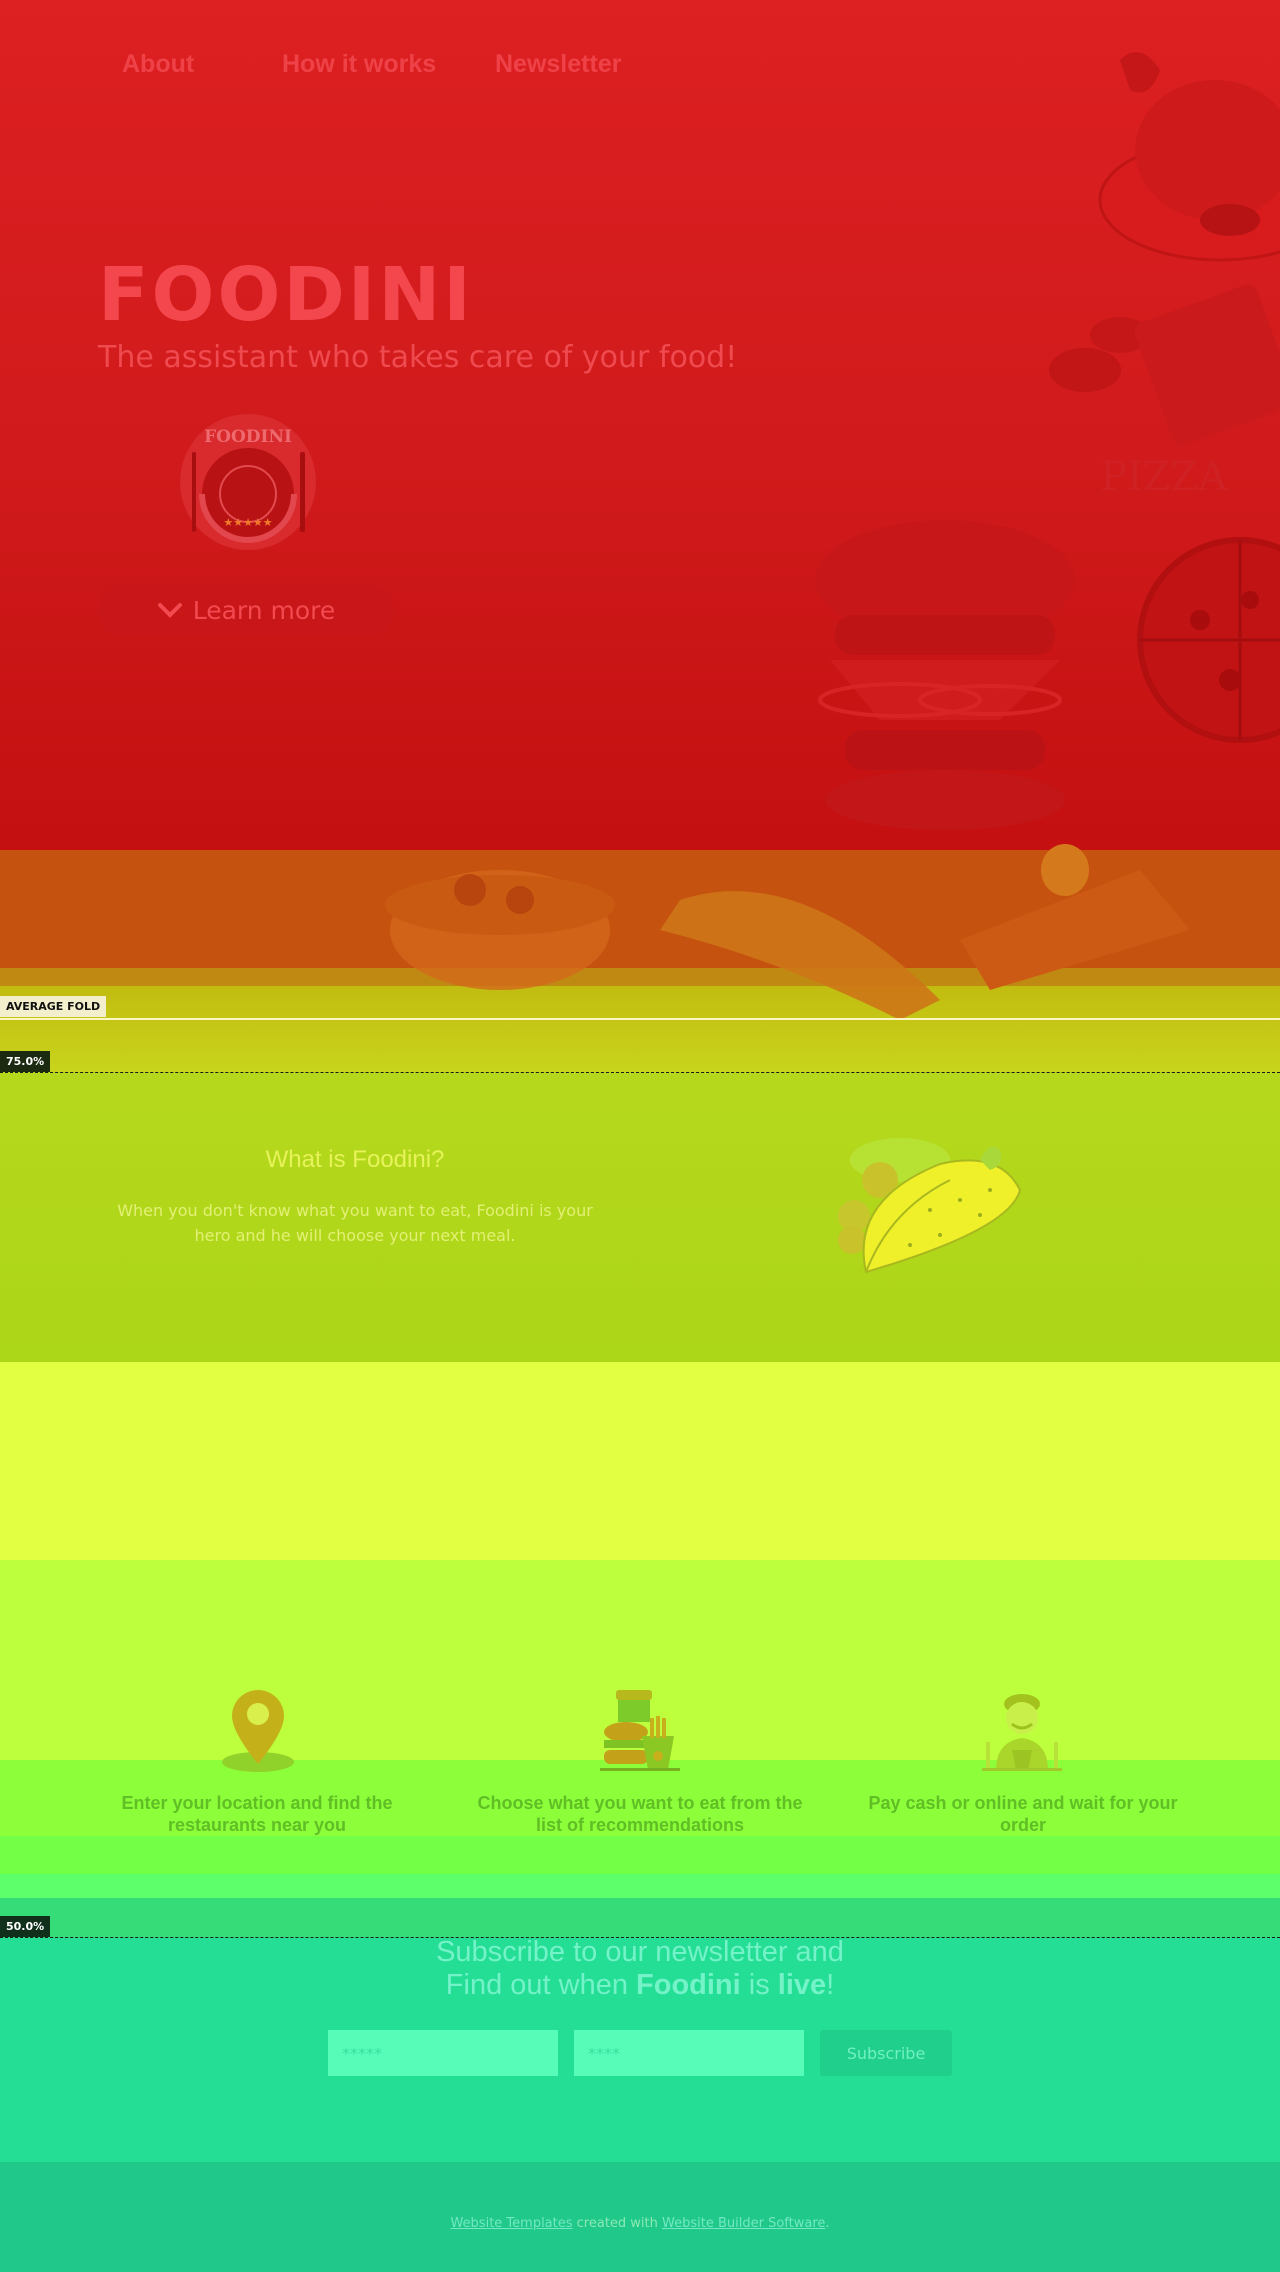  I want to click on footer-link-builder: Website Builder Software, so click(743, 2223).